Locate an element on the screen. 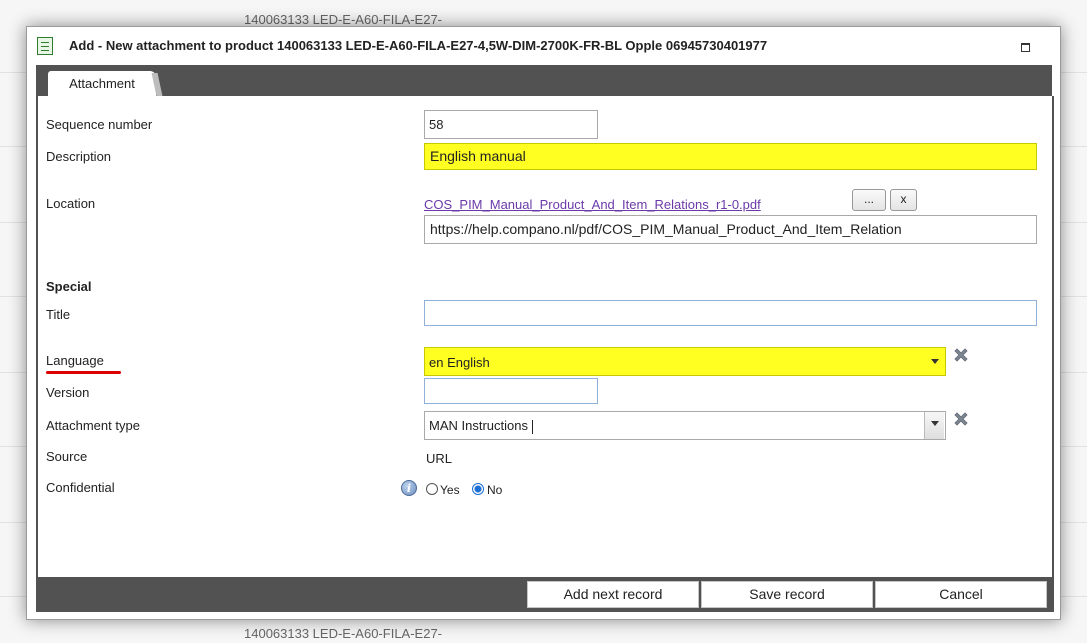 The height and width of the screenshot is (643, 1087). source-value: URL is located at coordinates (439, 458).